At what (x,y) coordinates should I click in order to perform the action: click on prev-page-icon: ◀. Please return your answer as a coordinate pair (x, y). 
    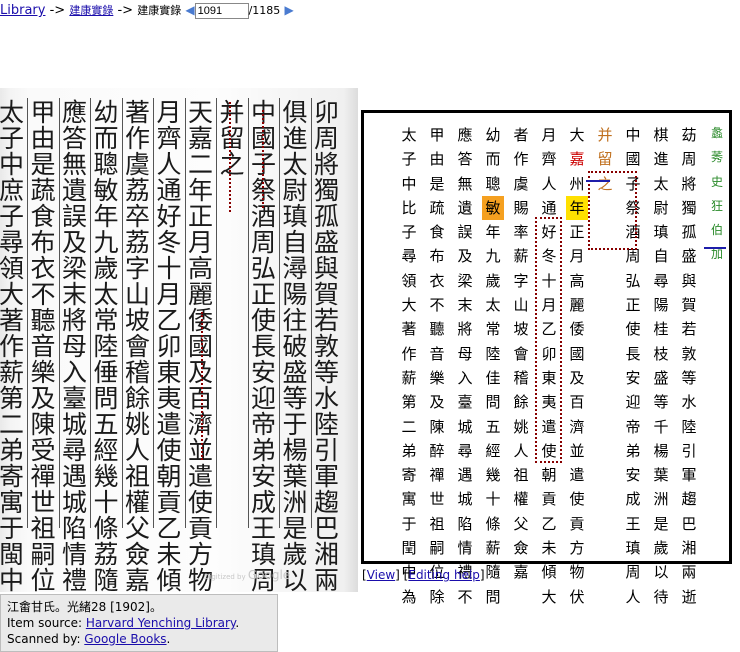
    Looking at the image, I should click on (189, 10).